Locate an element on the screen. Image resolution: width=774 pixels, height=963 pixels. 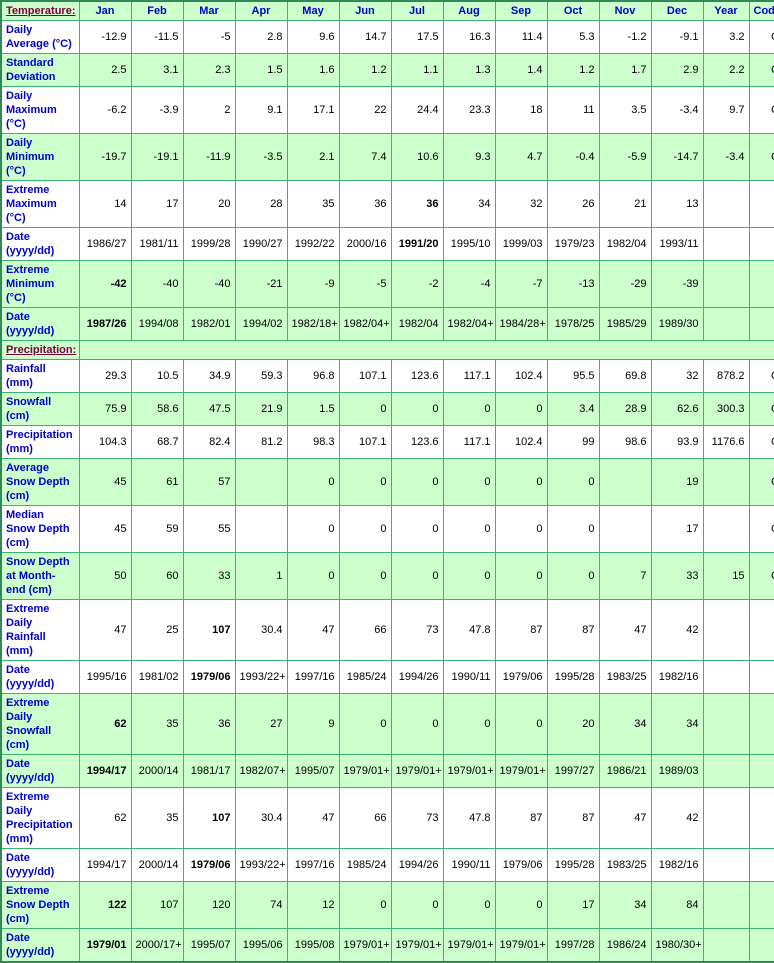
cell-value: 878.2 is located at coordinates (726, 376).